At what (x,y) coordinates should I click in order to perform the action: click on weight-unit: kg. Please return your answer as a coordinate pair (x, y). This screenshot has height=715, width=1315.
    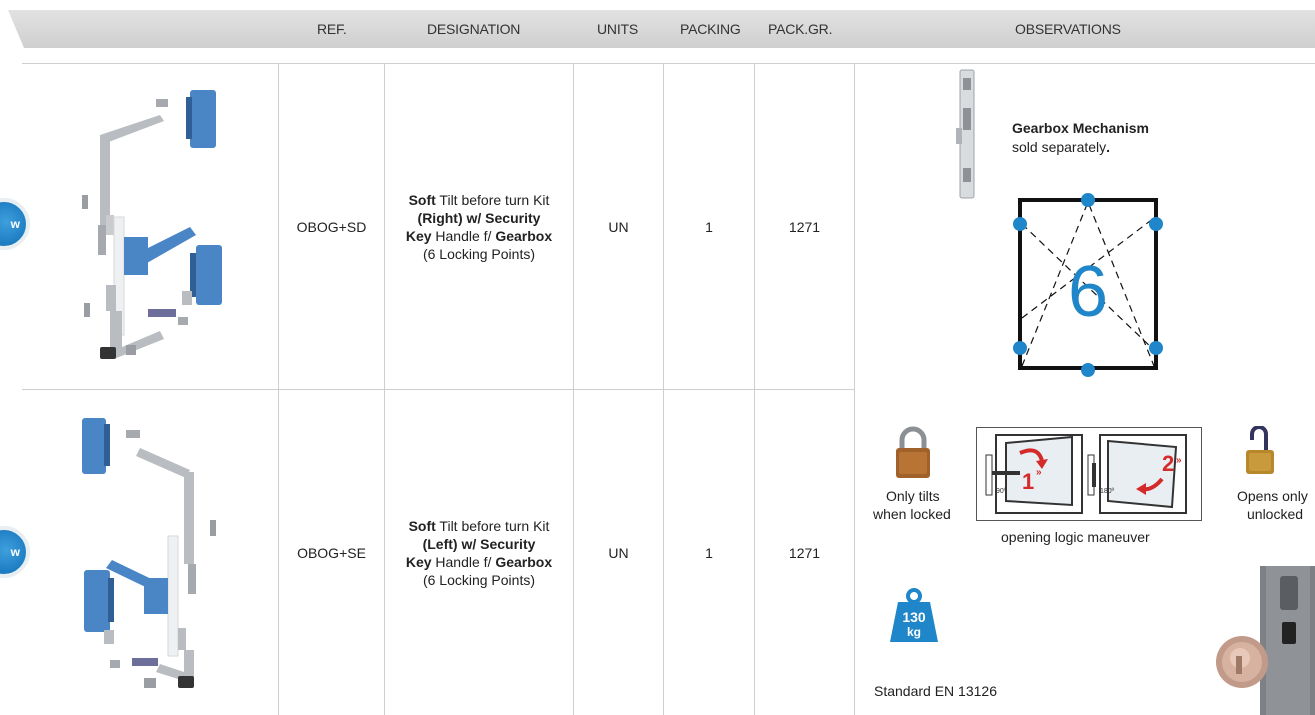
    Looking at the image, I should click on (914, 632).